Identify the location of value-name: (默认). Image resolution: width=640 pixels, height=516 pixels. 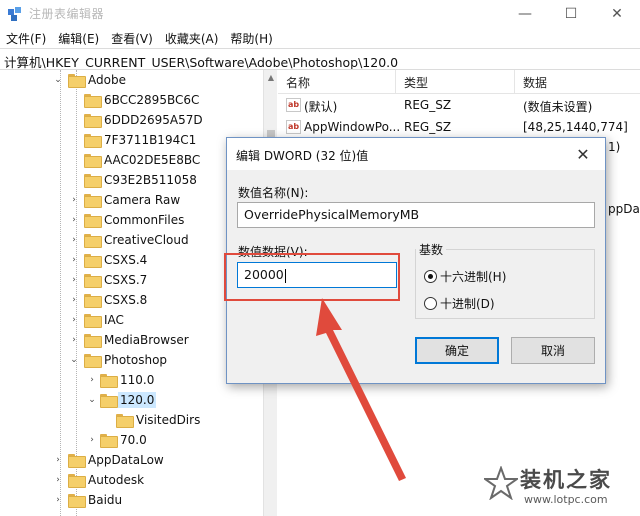
(321, 107).